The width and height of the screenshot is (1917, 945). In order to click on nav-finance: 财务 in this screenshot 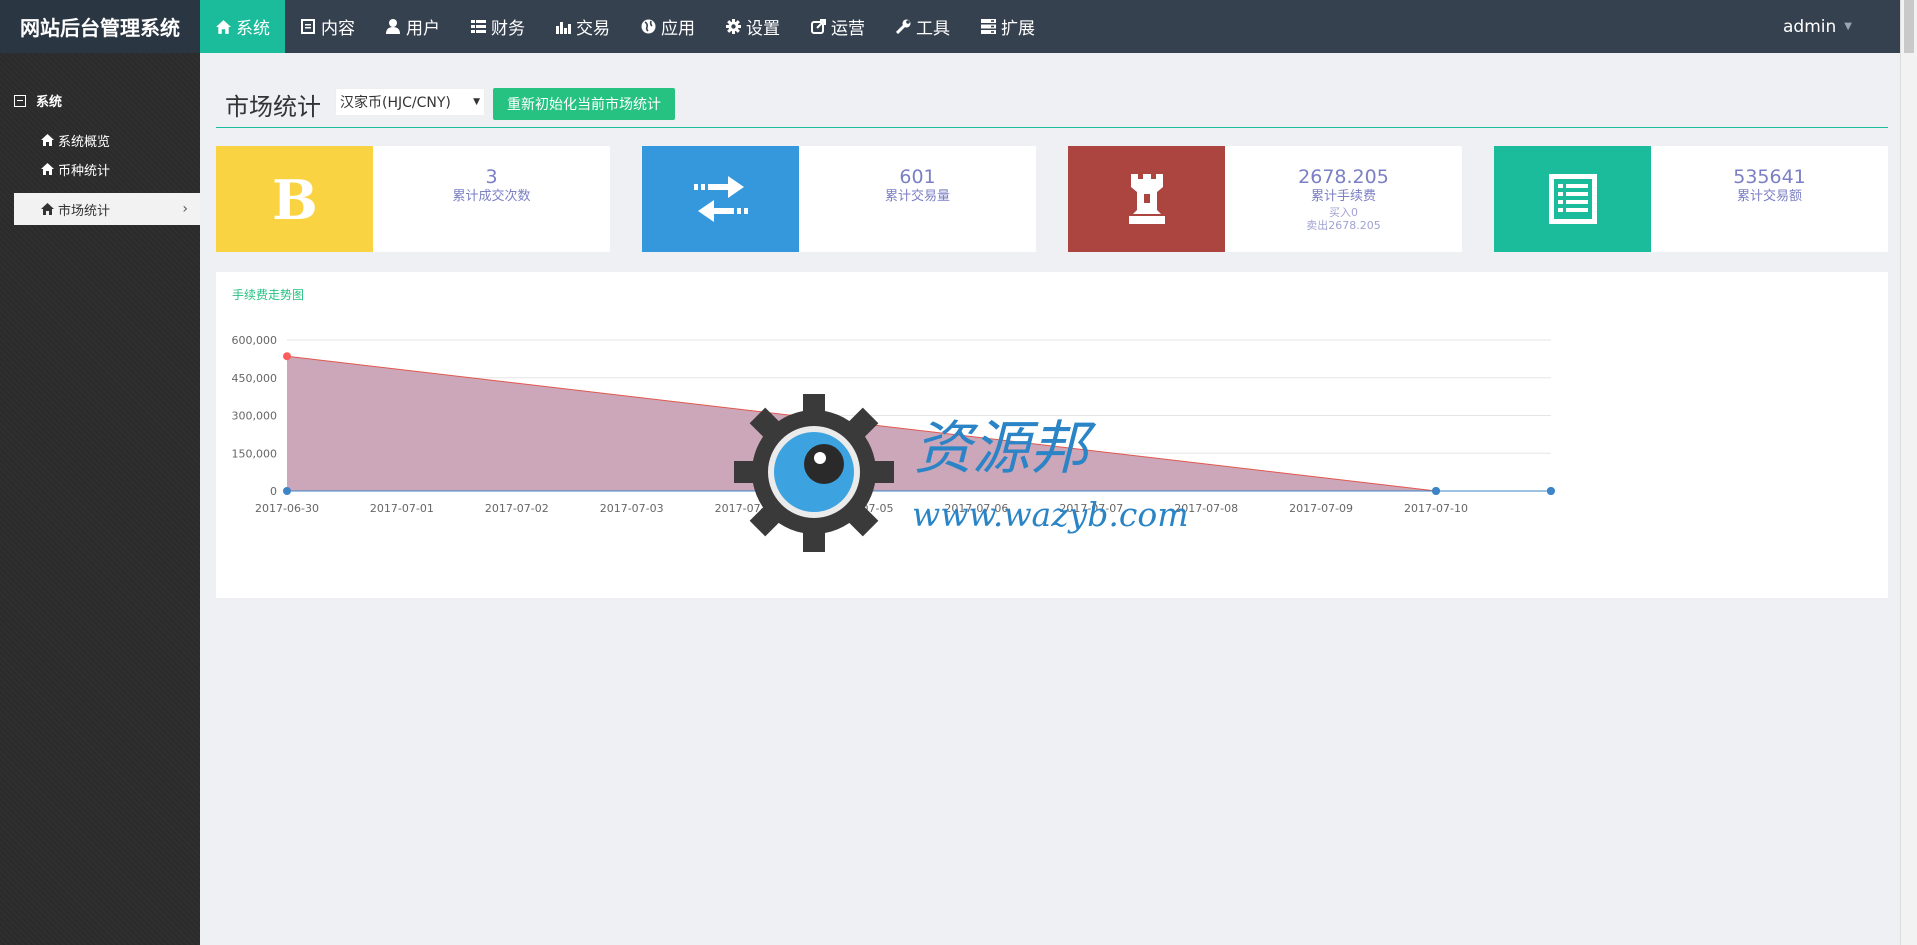, I will do `click(497, 26)`.